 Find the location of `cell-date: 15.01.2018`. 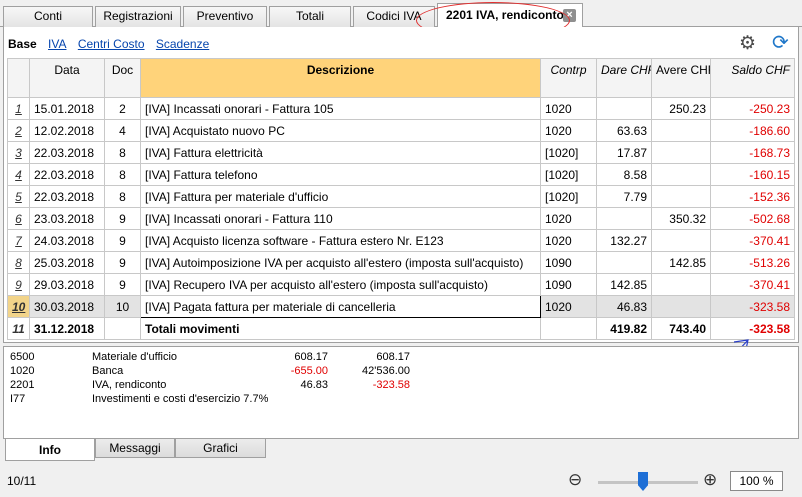

cell-date: 15.01.2018 is located at coordinates (67, 108).